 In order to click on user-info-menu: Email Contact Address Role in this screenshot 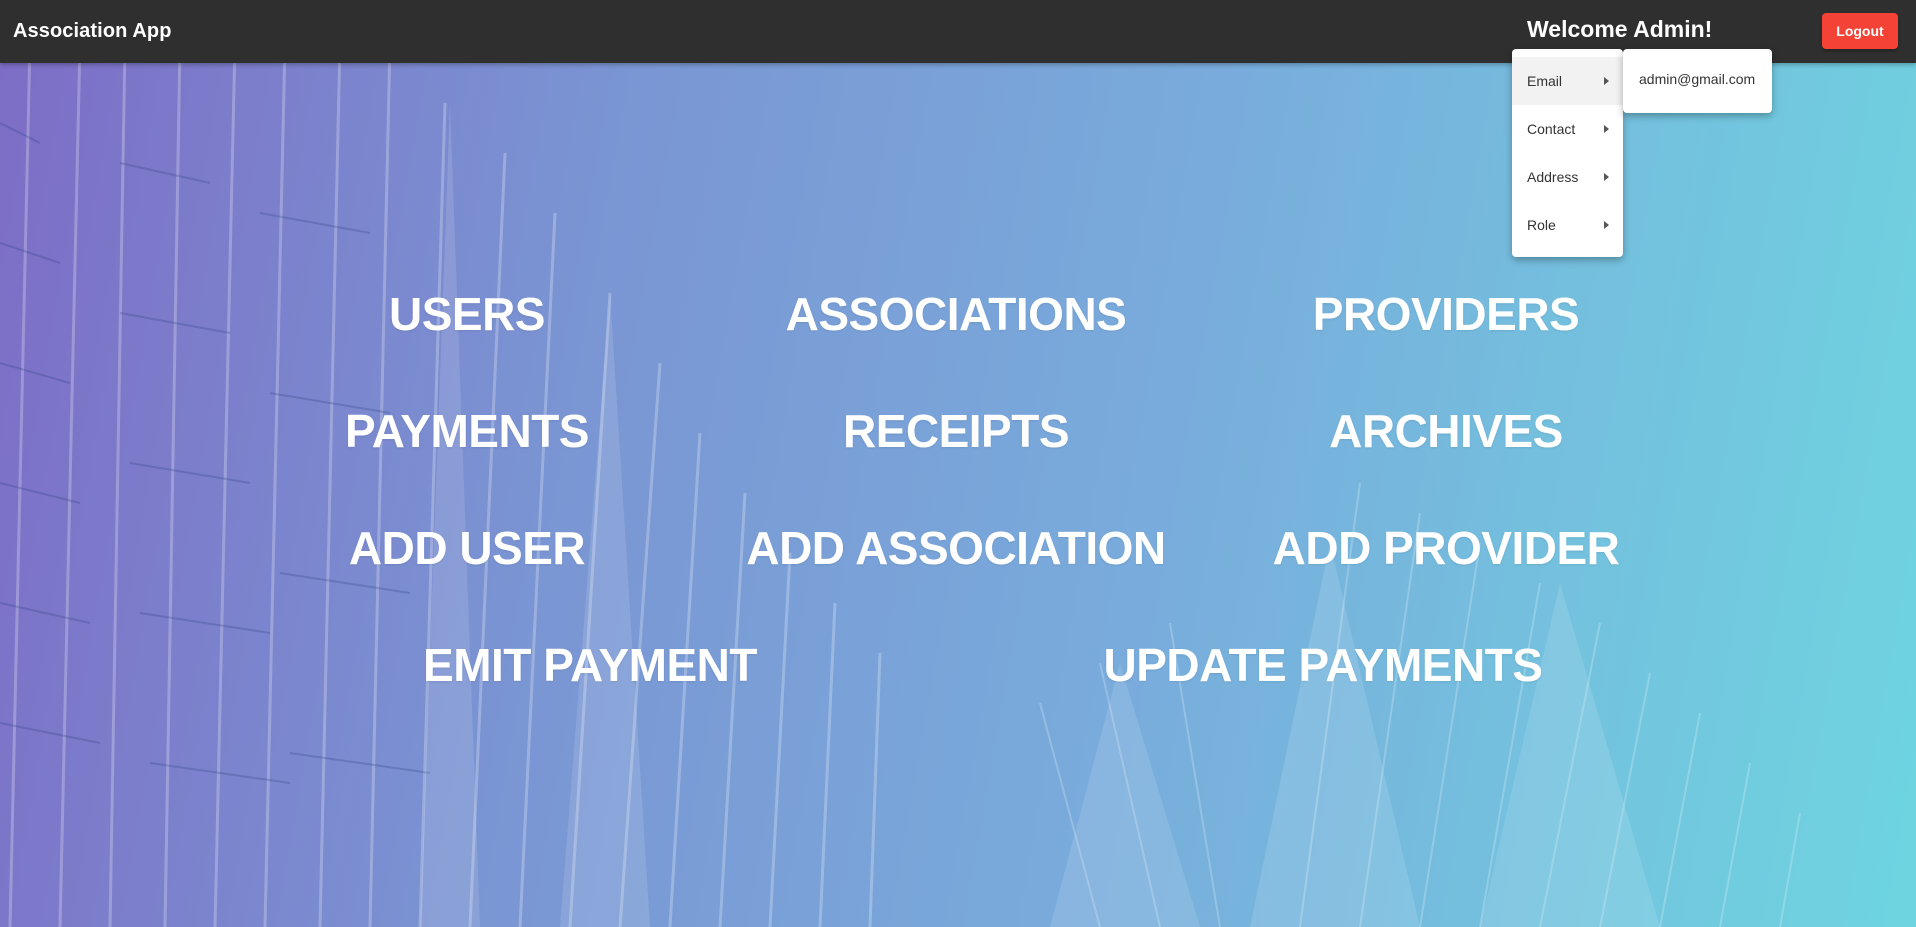, I will do `click(1567, 153)`.